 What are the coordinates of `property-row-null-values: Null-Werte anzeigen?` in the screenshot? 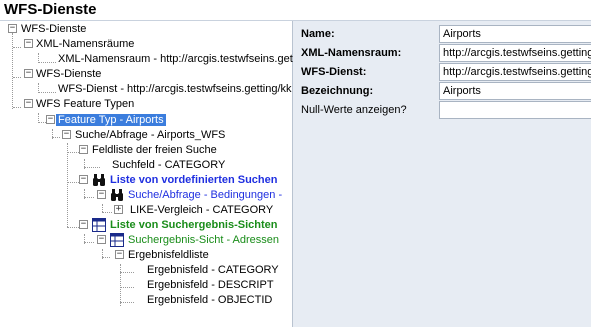 It's located at (443, 111).